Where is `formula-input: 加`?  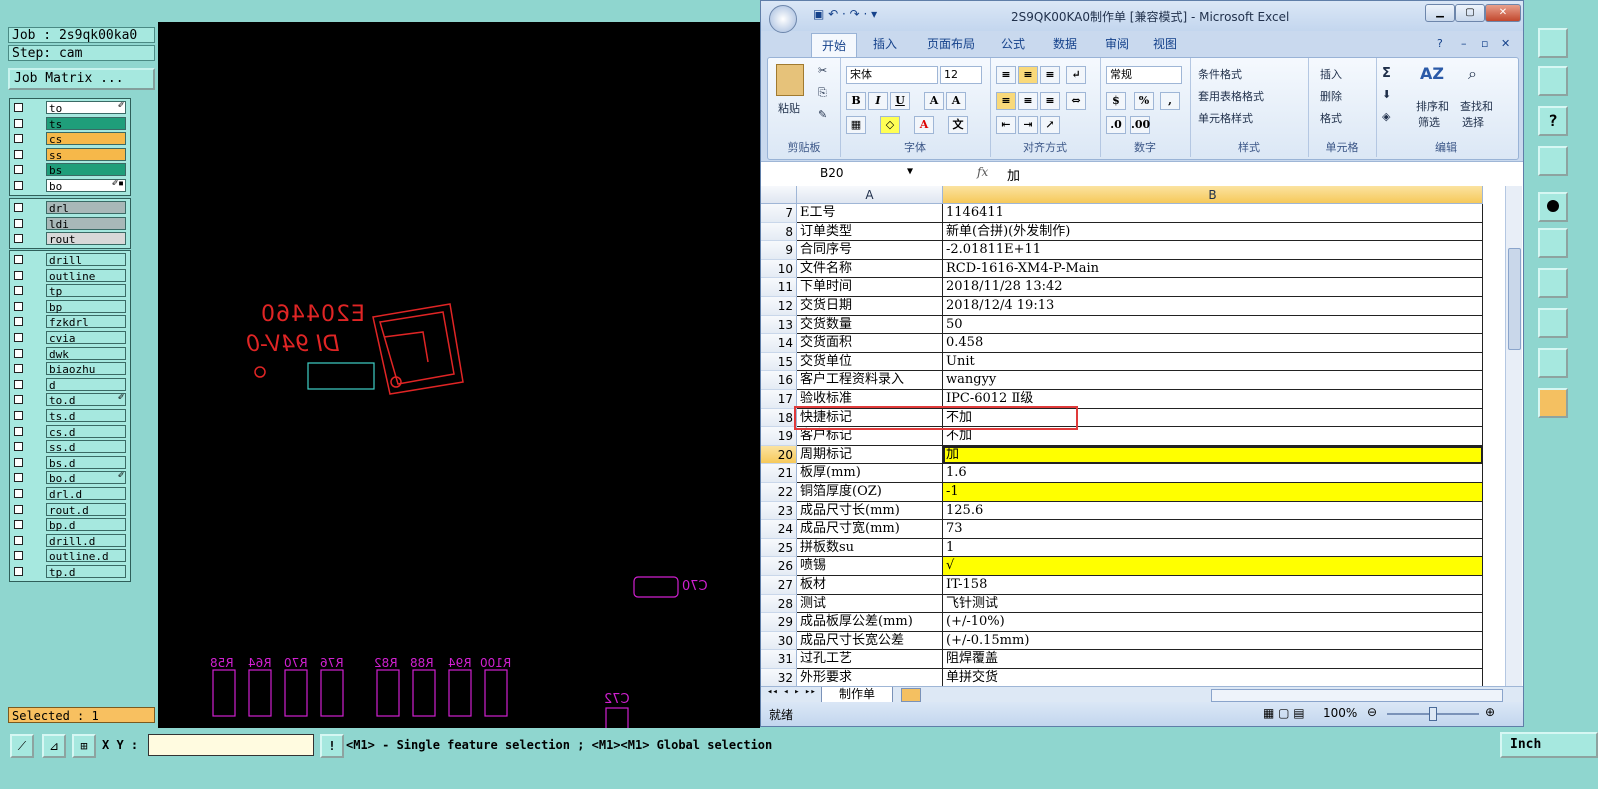 formula-input: 加 is located at coordinates (1013, 174).